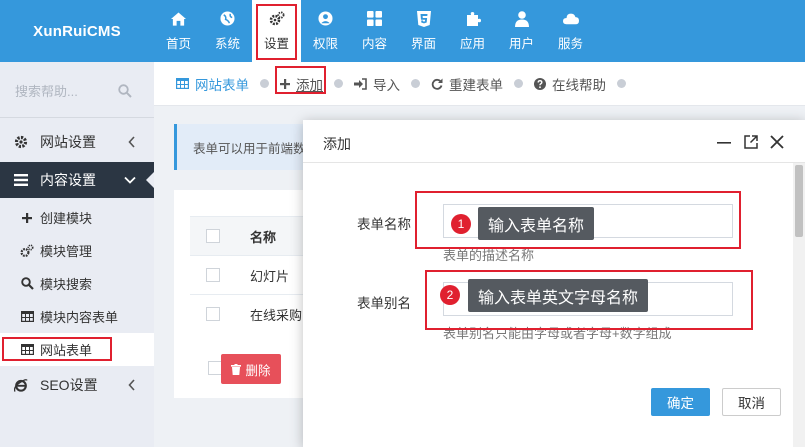 Image resolution: width=805 pixels, height=447 pixels. I want to click on breadcrumb-import: 导入, so click(377, 84).